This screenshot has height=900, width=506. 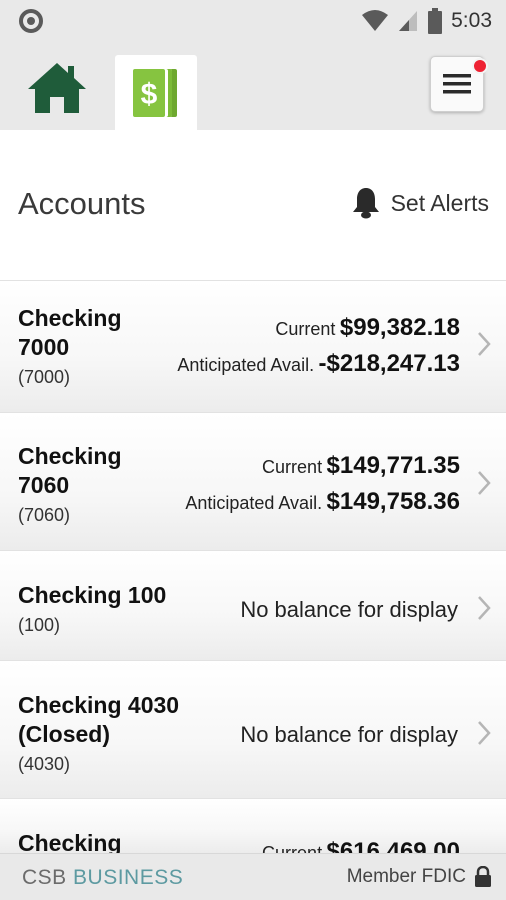 I want to click on available-balance-line: Anticipated Avail. $149,758.36, so click(x=322, y=502).